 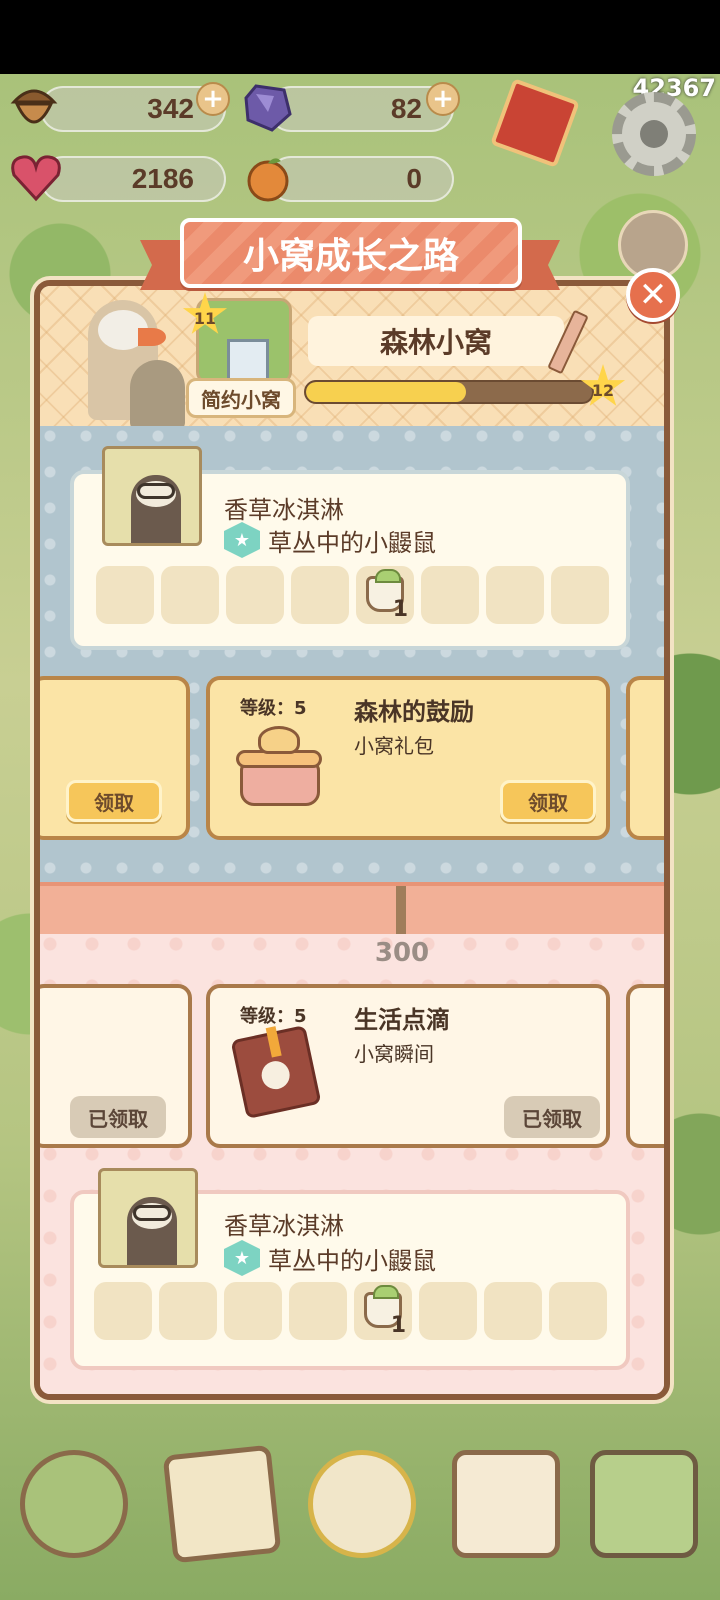 I want to click on nav-tasks-button, so click(x=506, y=1510).